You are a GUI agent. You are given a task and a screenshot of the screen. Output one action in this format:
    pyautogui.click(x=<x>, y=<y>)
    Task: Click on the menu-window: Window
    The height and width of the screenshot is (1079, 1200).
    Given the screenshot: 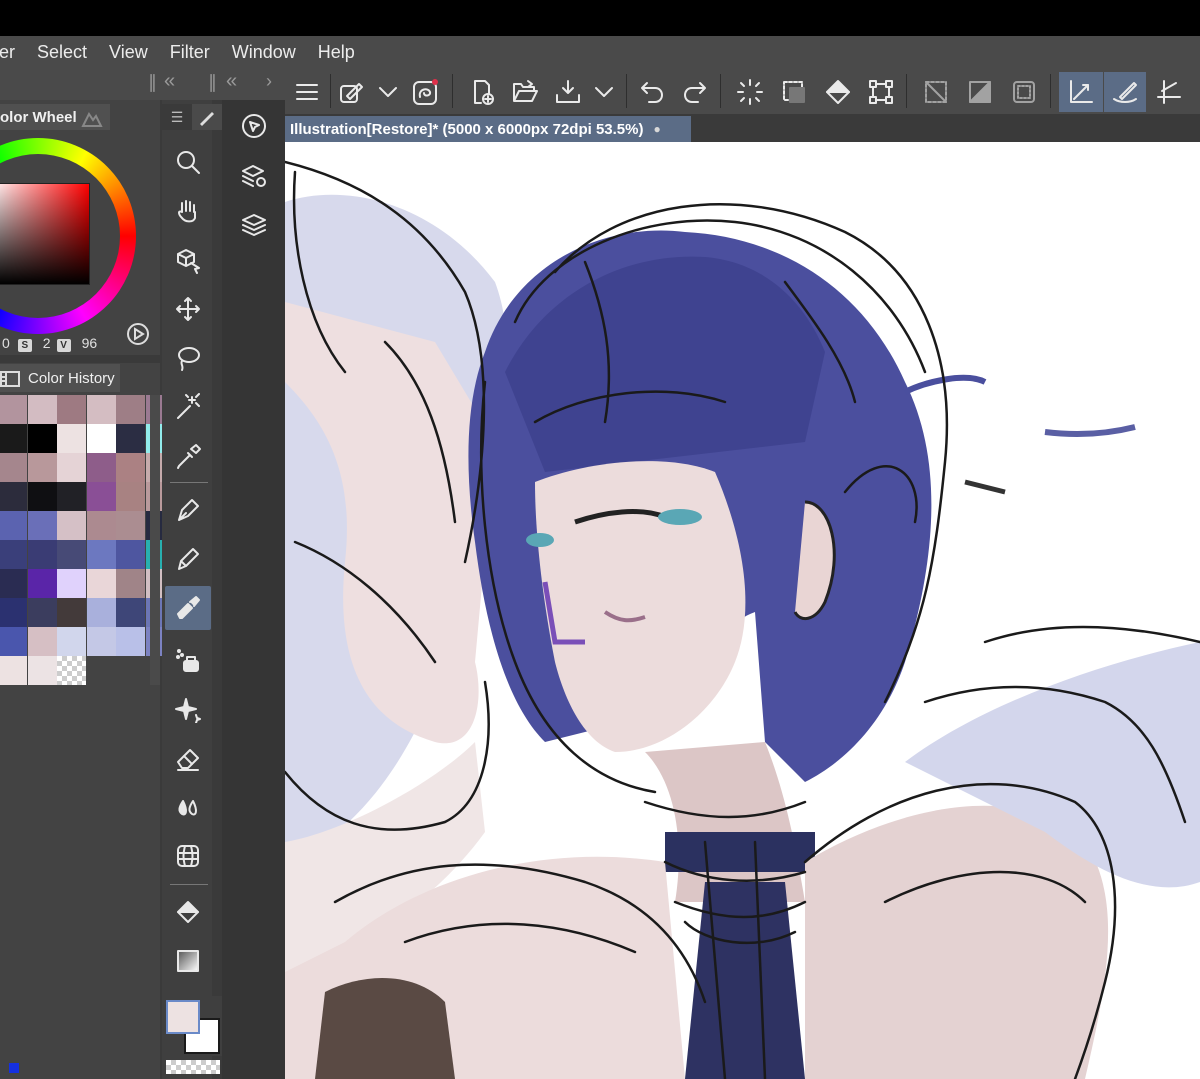 What is the action you would take?
    pyautogui.click(x=264, y=52)
    